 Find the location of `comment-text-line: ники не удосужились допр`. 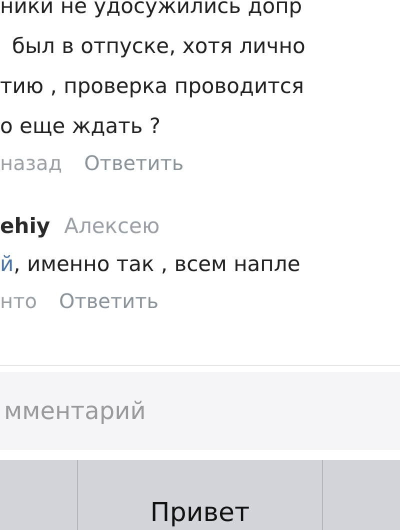

comment-text-line: ники не удосужились допр is located at coordinates (152, 10).